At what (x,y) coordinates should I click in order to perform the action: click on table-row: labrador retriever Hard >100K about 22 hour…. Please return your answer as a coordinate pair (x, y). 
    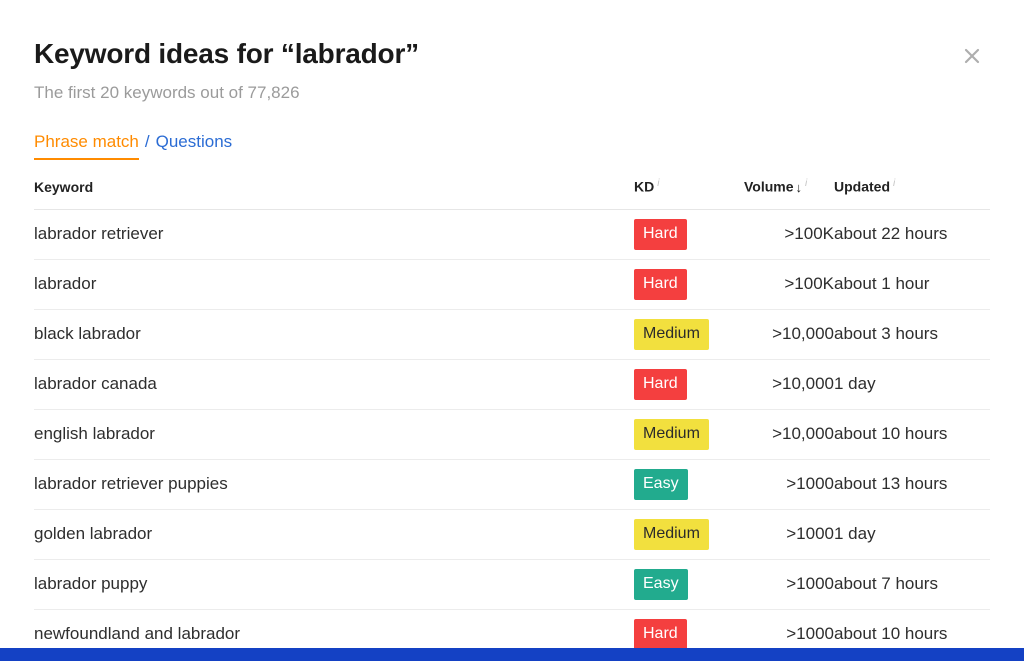
    Looking at the image, I should click on (512, 234).